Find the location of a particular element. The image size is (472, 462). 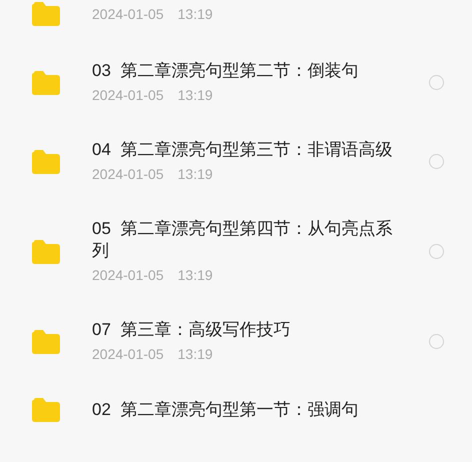

file-name: 04 第二章漂亮句型第三节：非谓语高级 is located at coordinates (243, 150).